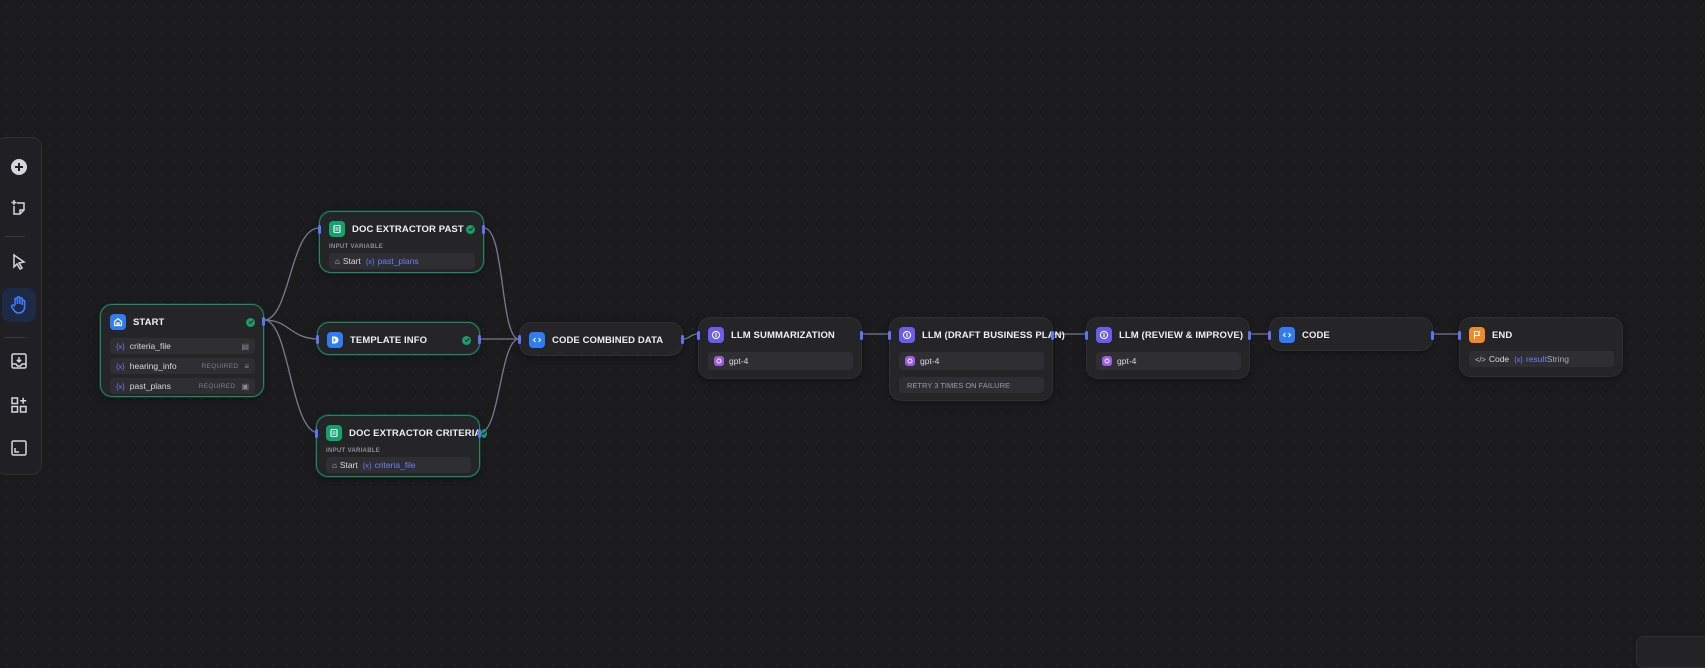  I want to click on edge-start-template, so click(291, 329).